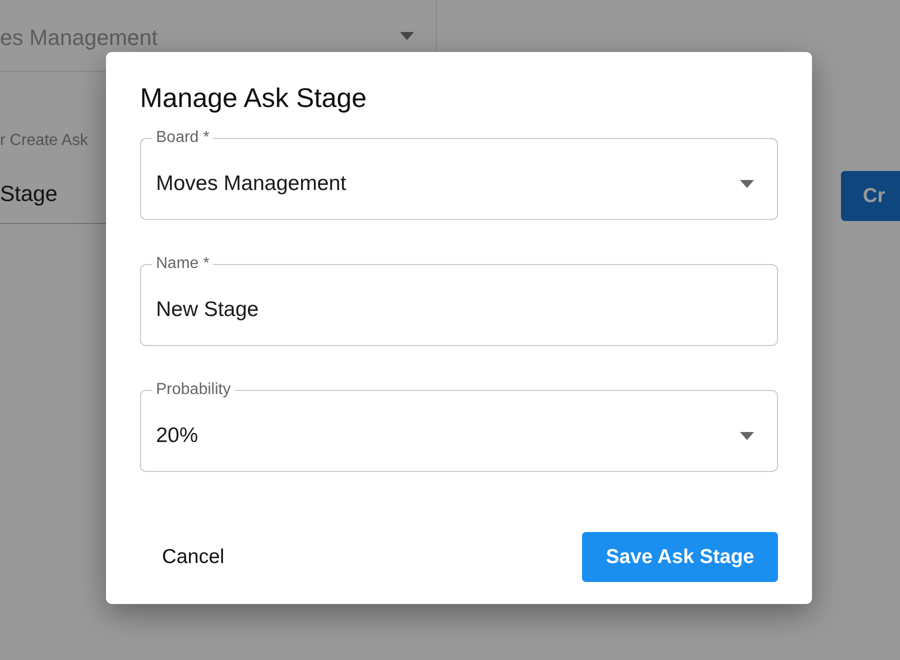  Describe the element at coordinates (251, 184) in the screenshot. I see `field-value: Moves Management` at that location.